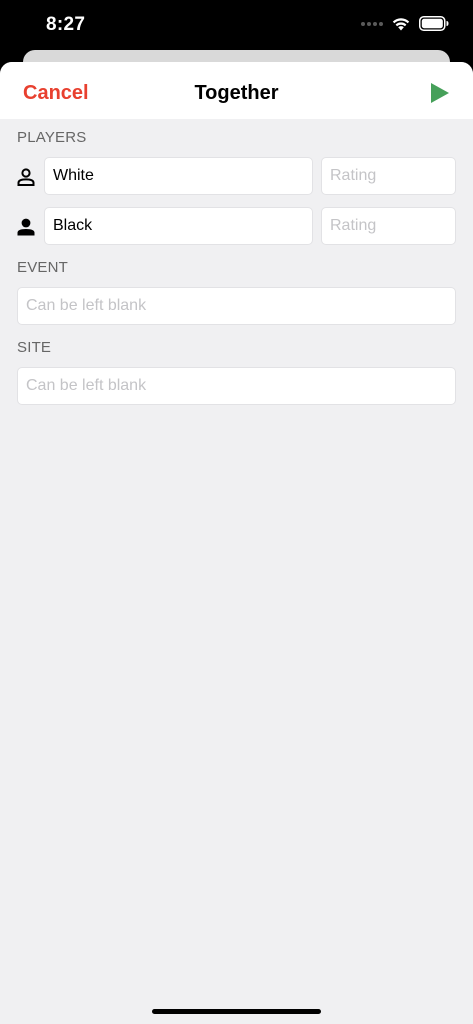  I want to click on navigation-bar: Cancel Together, so click(236, 90).